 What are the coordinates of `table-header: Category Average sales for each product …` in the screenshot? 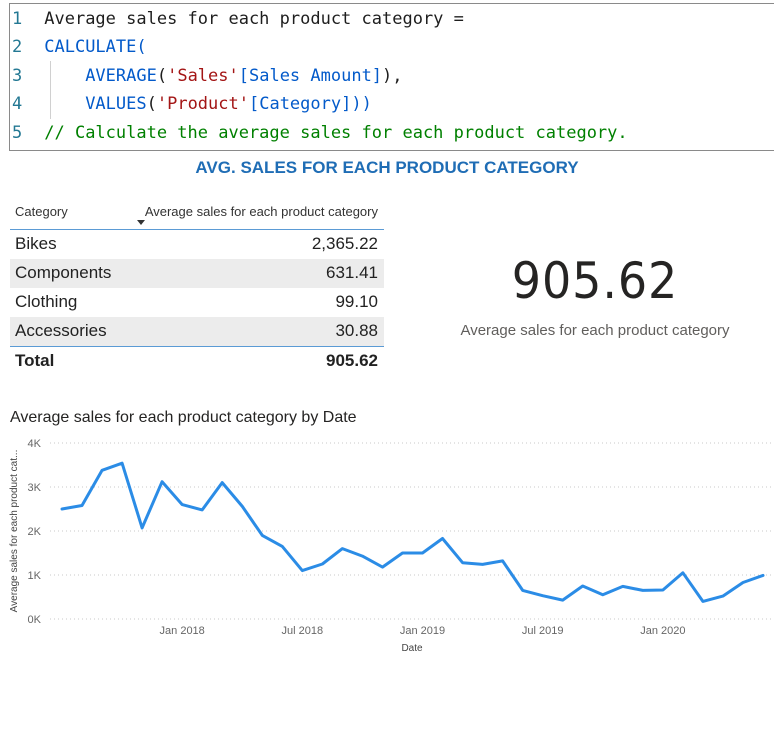 It's located at (197, 215).